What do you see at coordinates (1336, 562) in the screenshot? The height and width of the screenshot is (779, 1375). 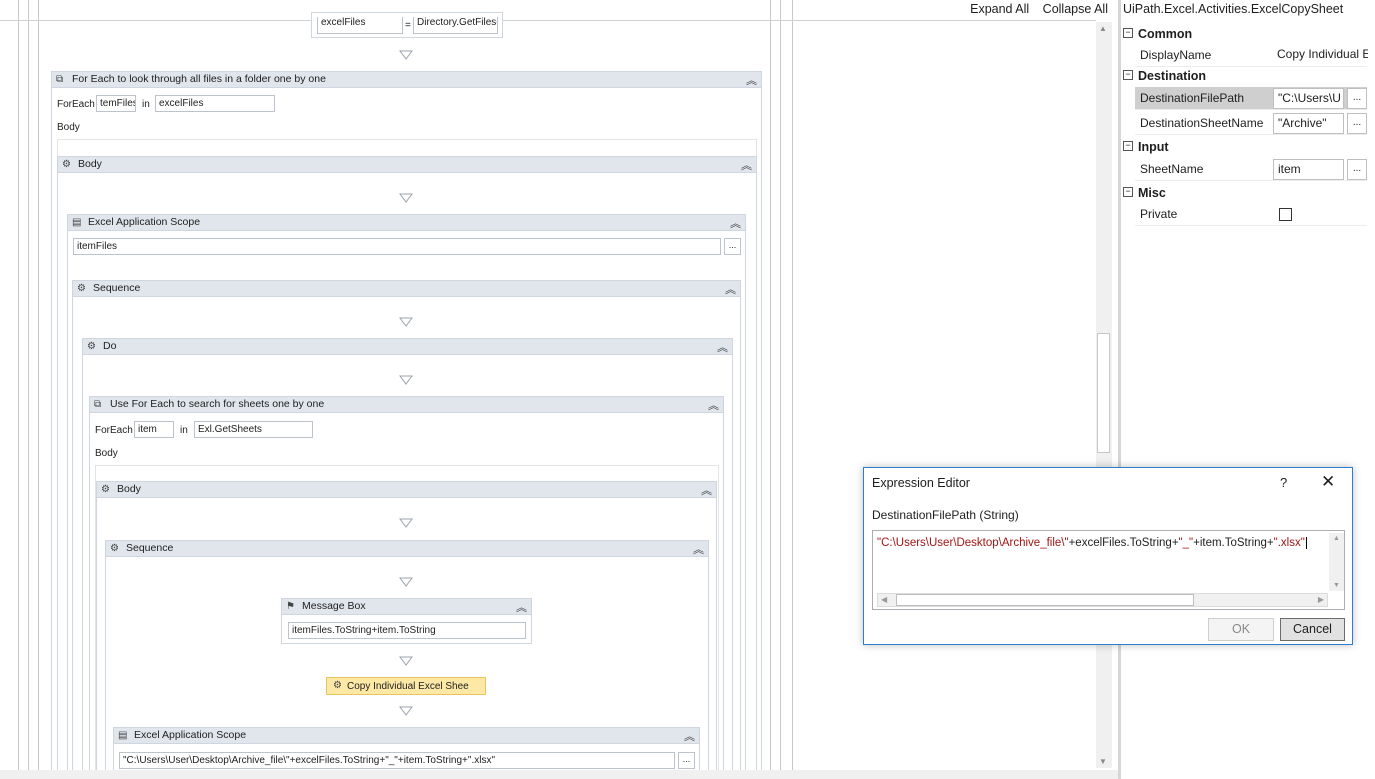 I see `editor-vertical-scrollbar: ▲ ▼` at bounding box center [1336, 562].